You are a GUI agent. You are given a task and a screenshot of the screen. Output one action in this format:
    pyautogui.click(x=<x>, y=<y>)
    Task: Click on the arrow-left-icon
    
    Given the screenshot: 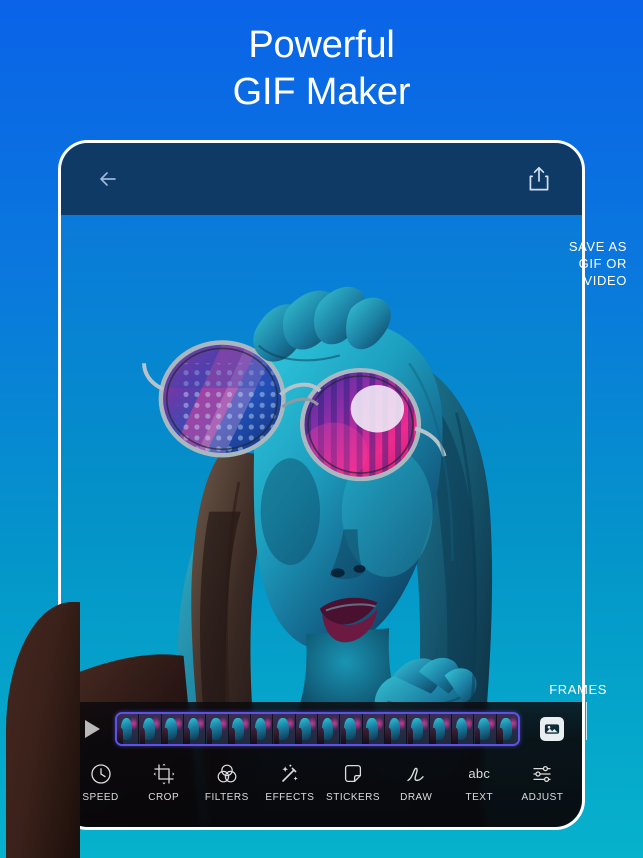 What is the action you would take?
    pyautogui.click(x=108, y=179)
    